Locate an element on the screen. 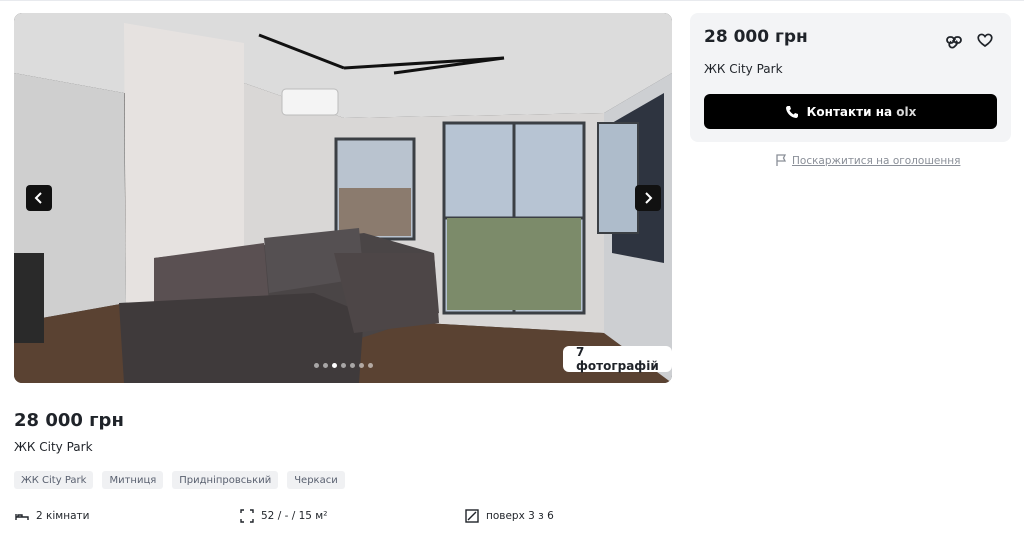  feature-floor: поверх 3 з 6 is located at coordinates (509, 516).